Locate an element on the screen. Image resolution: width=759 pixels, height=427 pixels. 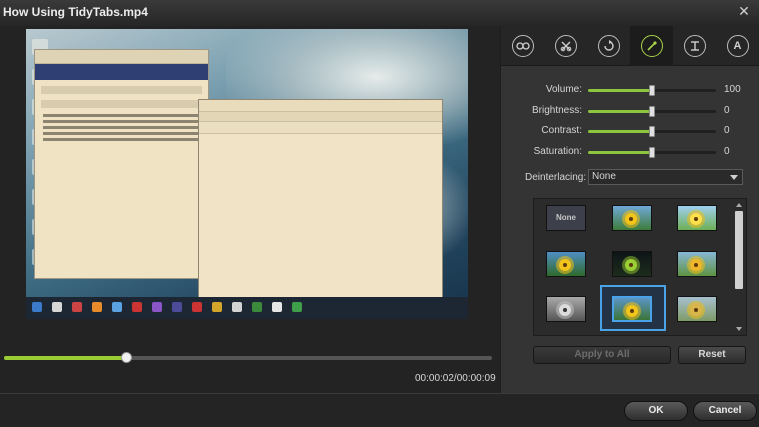
effects-scrollbar is located at coordinates (739, 267).